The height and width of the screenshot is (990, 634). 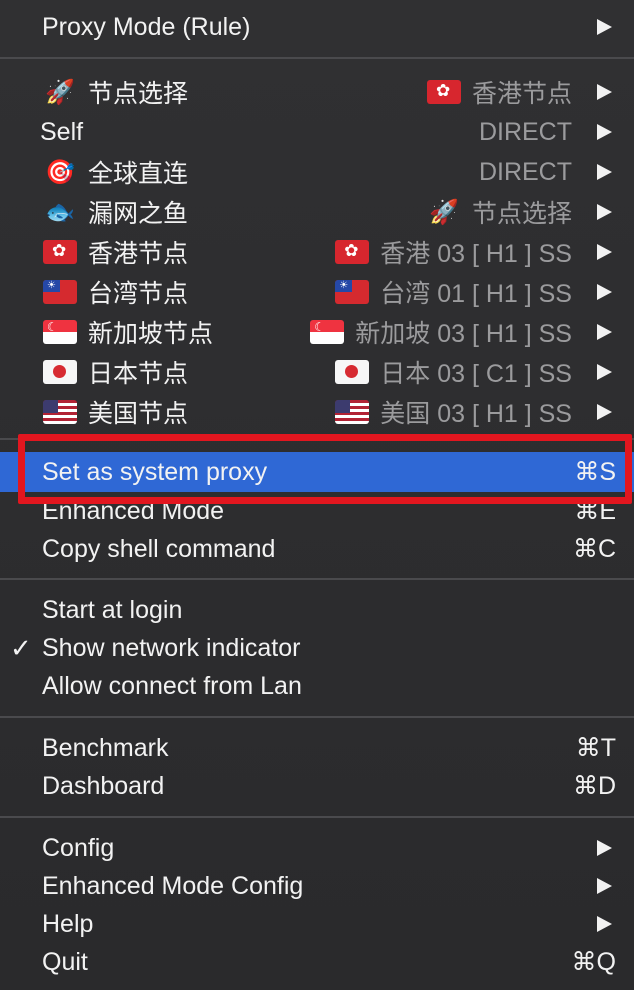 I want to click on menu-item-hk-nodes: 香港节点 香港 03 [ H1 ] SS, so click(x=317, y=252).